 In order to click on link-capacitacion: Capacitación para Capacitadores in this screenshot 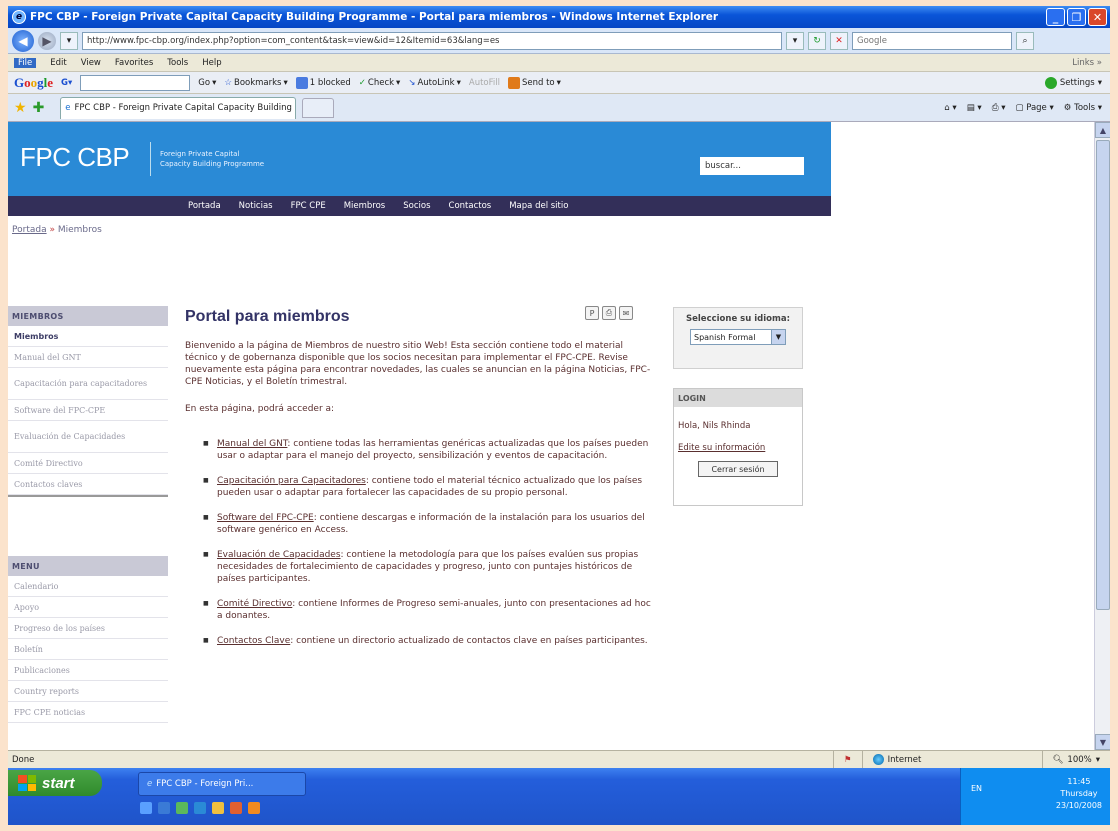, I will do `click(291, 481)`.